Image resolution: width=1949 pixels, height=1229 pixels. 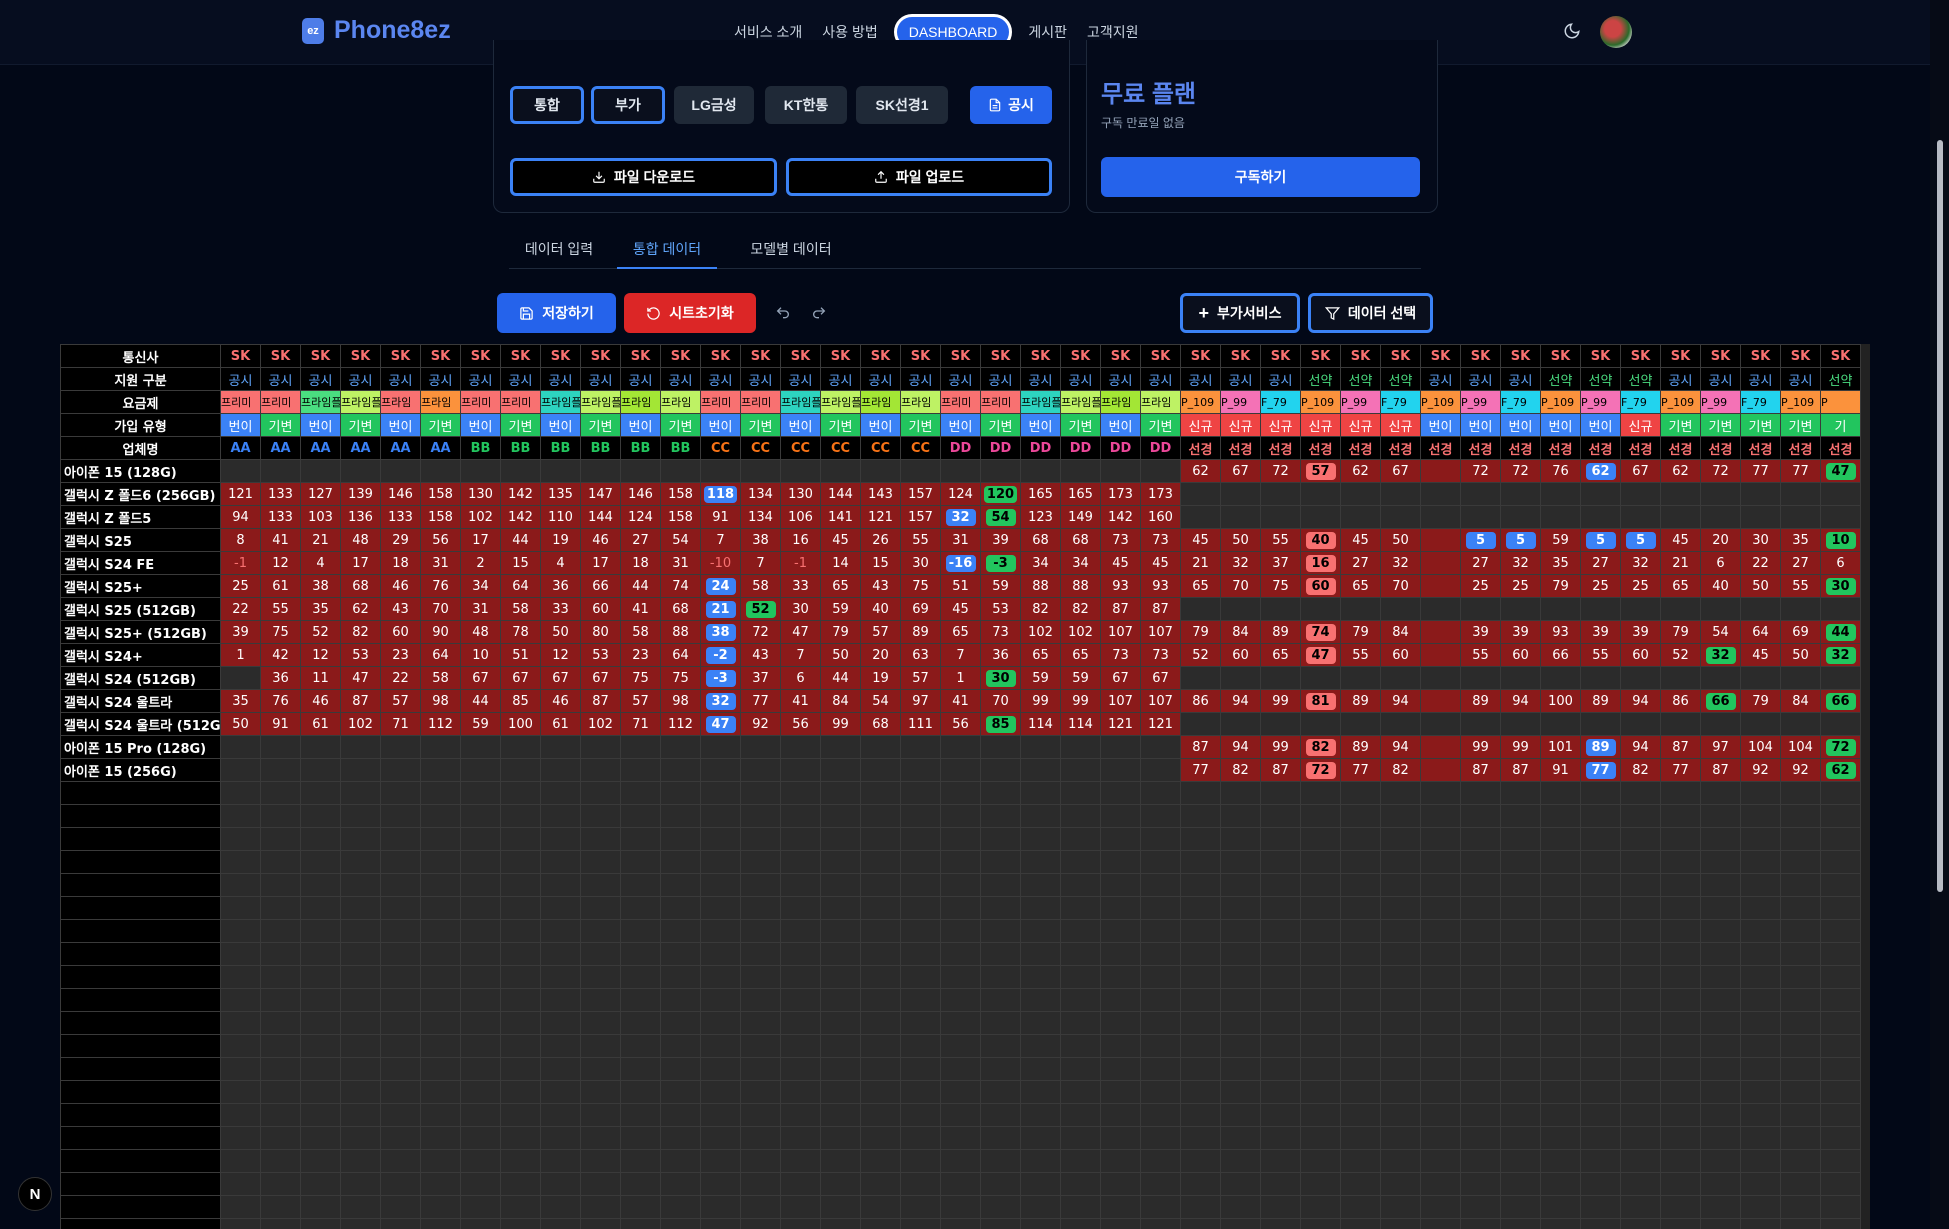 What do you see at coordinates (560, 609) in the screenshot?
I see `price-cell: 33` at bounding box center [560, 609].